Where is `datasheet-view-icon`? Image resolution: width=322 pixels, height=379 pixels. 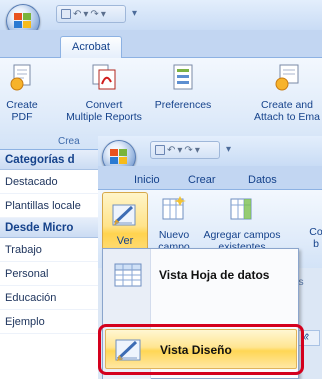
datasheet-view-icon is located at coordinates (128, 275).